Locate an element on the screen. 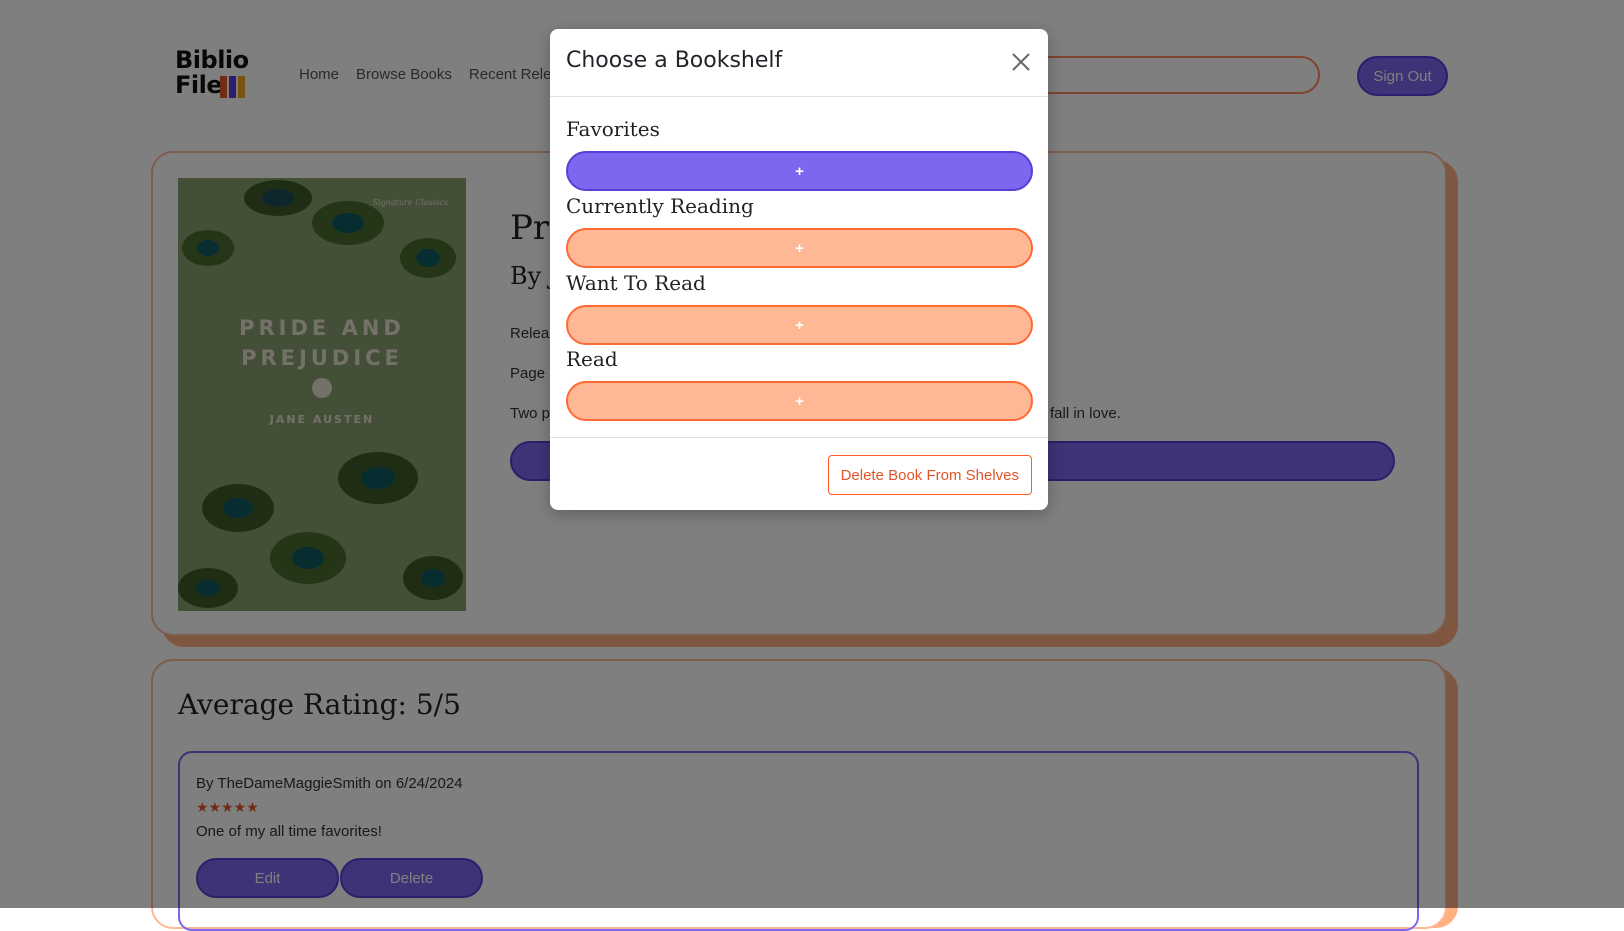  shelf-button-currently-reading: + is located at coordinates (799, 248).